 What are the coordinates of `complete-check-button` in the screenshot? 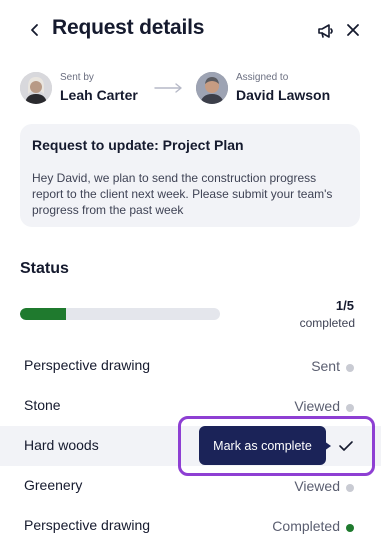 It's located at (346, 446).